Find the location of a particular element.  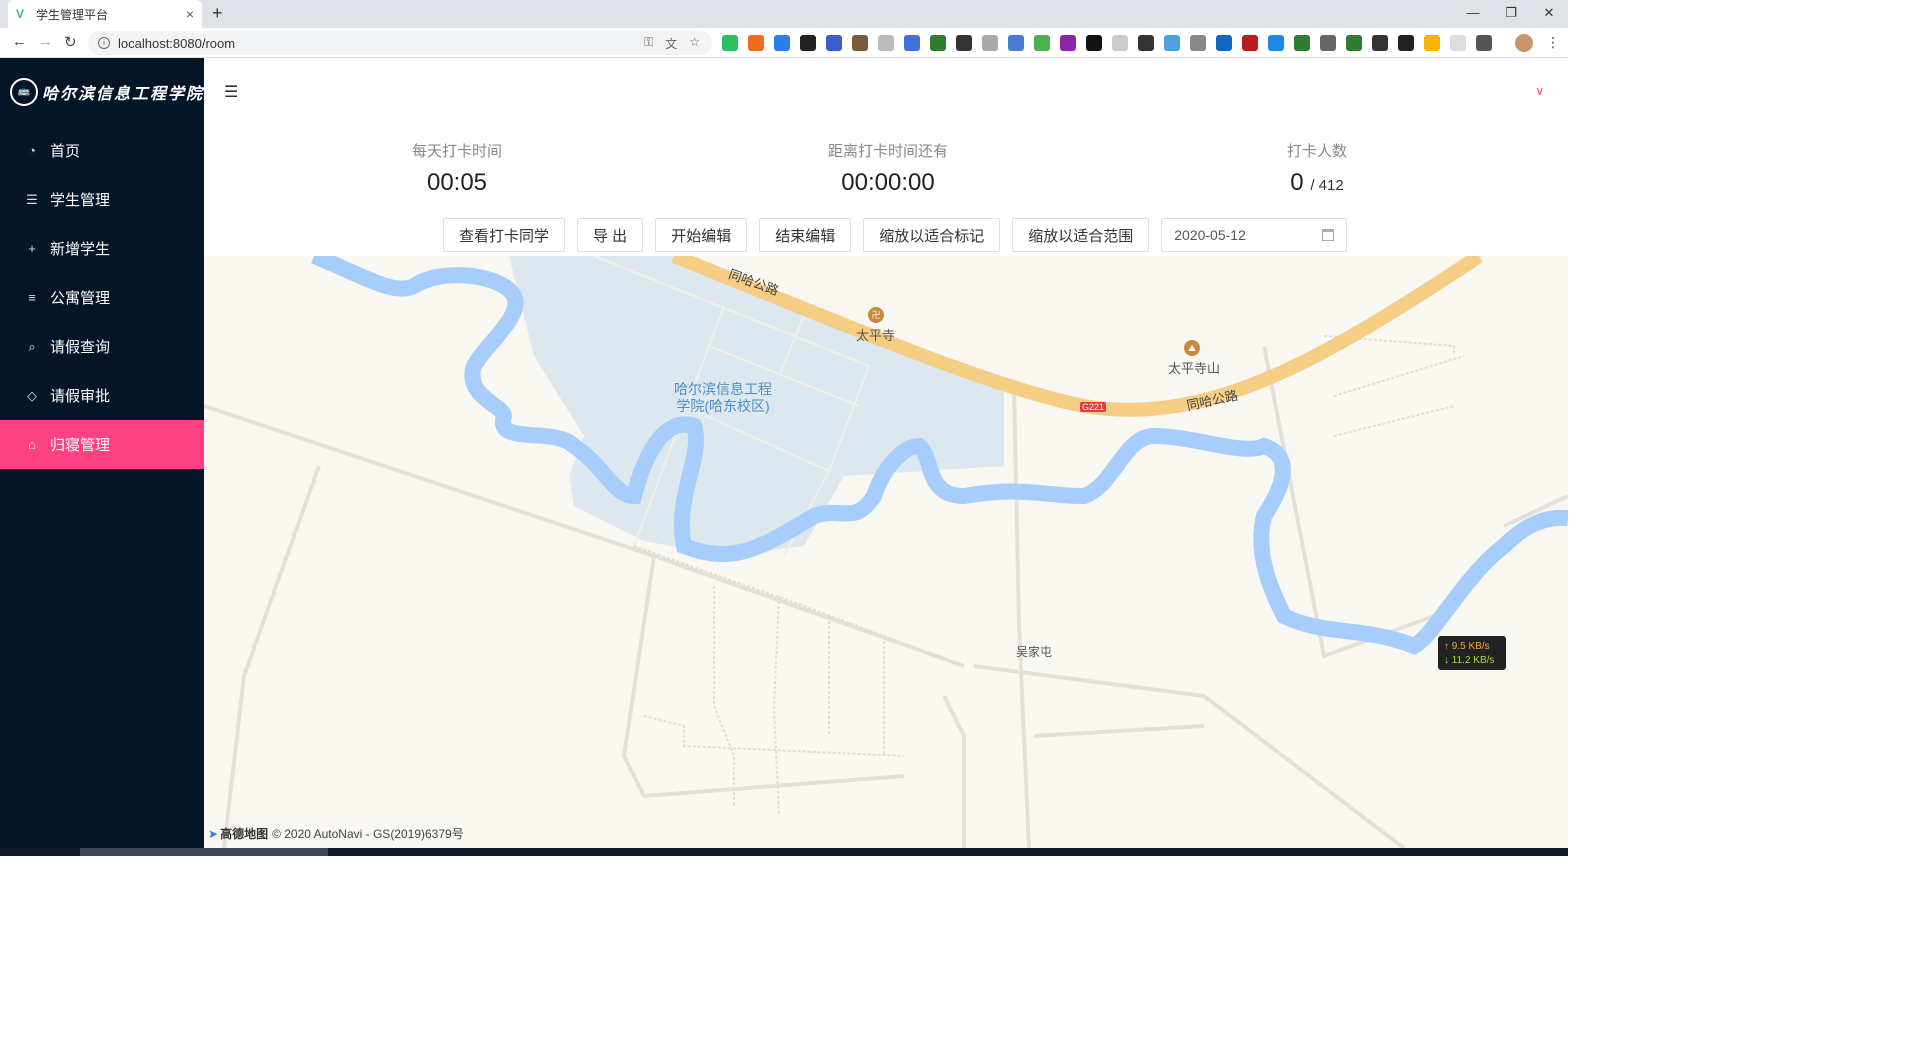

sidebar-item-leave-query: ⌕ 请假查询 is located at coordinates (102, 346).